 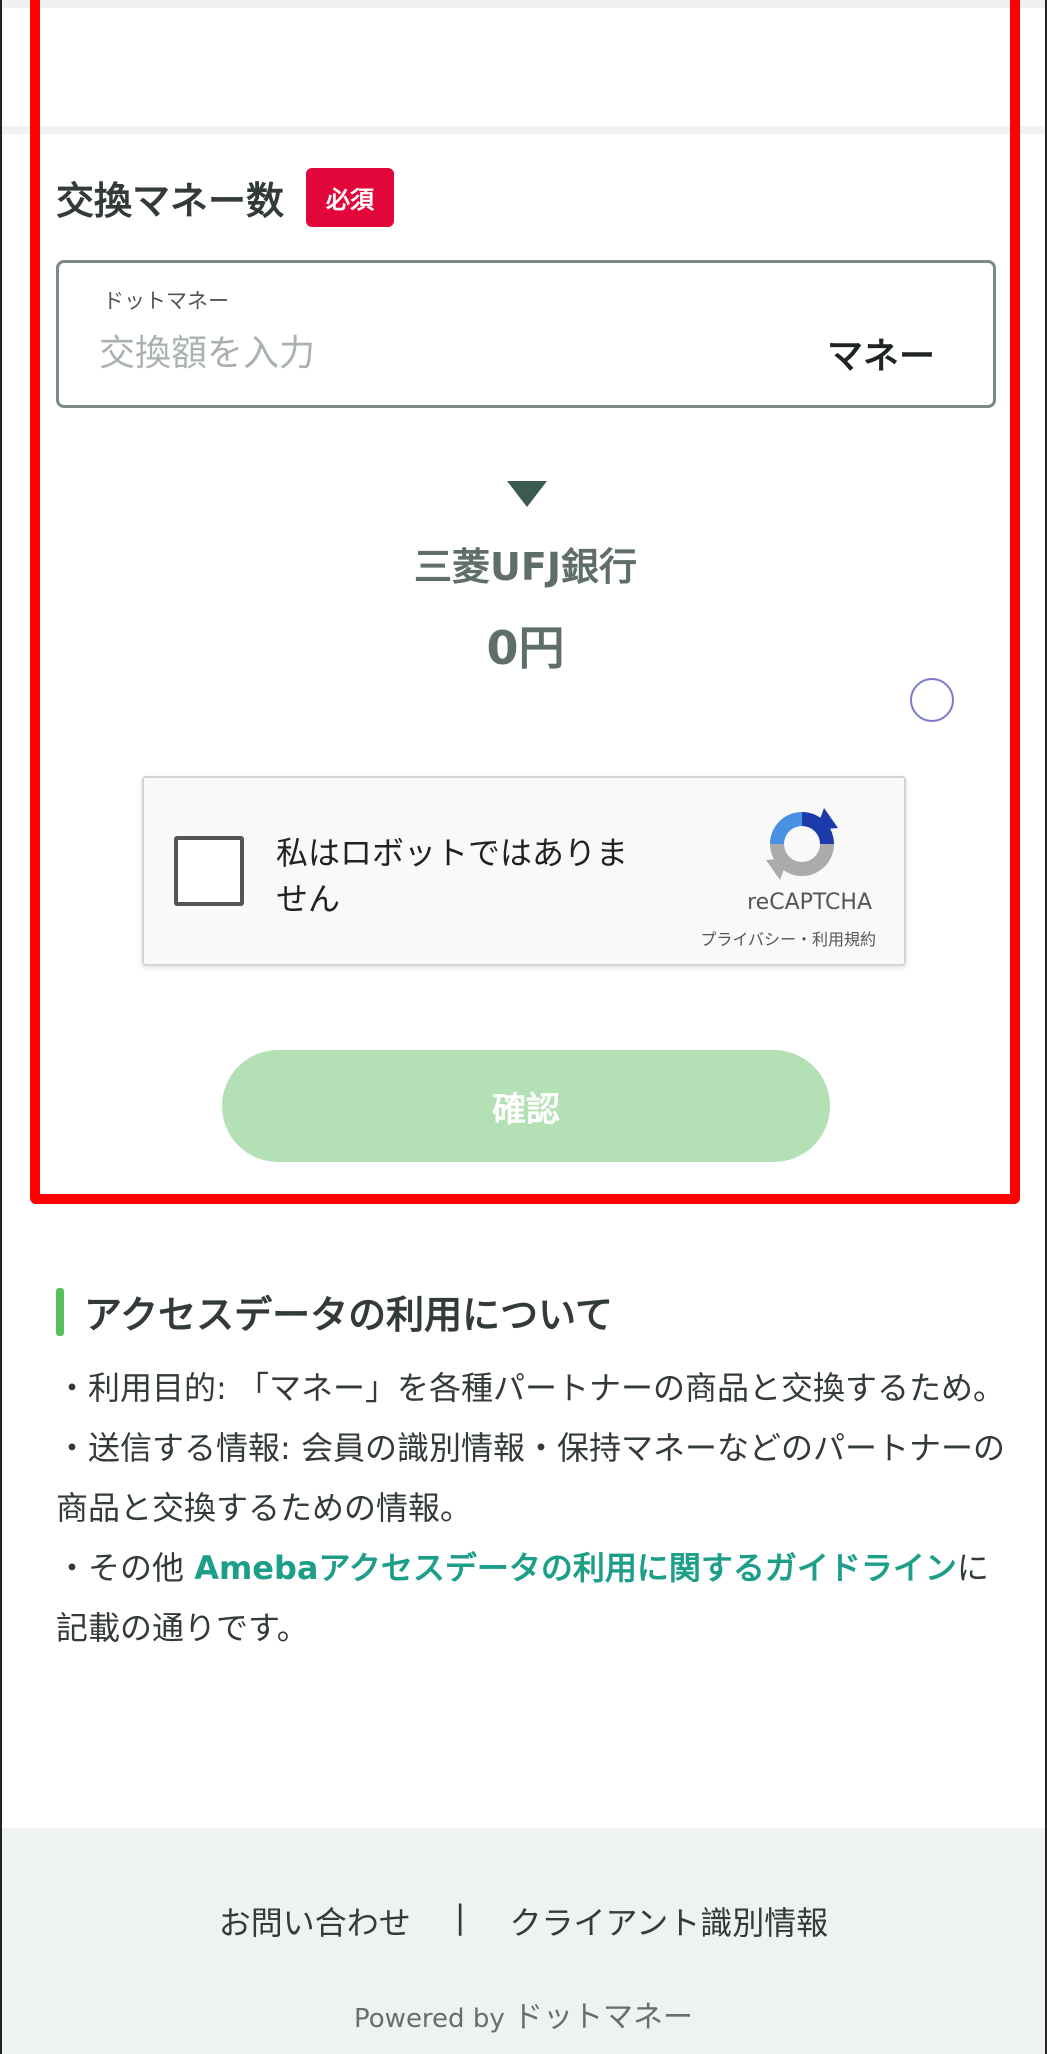 I want to click on footer: お問い合わせ | クライアント識別情報 Powered by ドットマネー, so click(x=523, y=1941).